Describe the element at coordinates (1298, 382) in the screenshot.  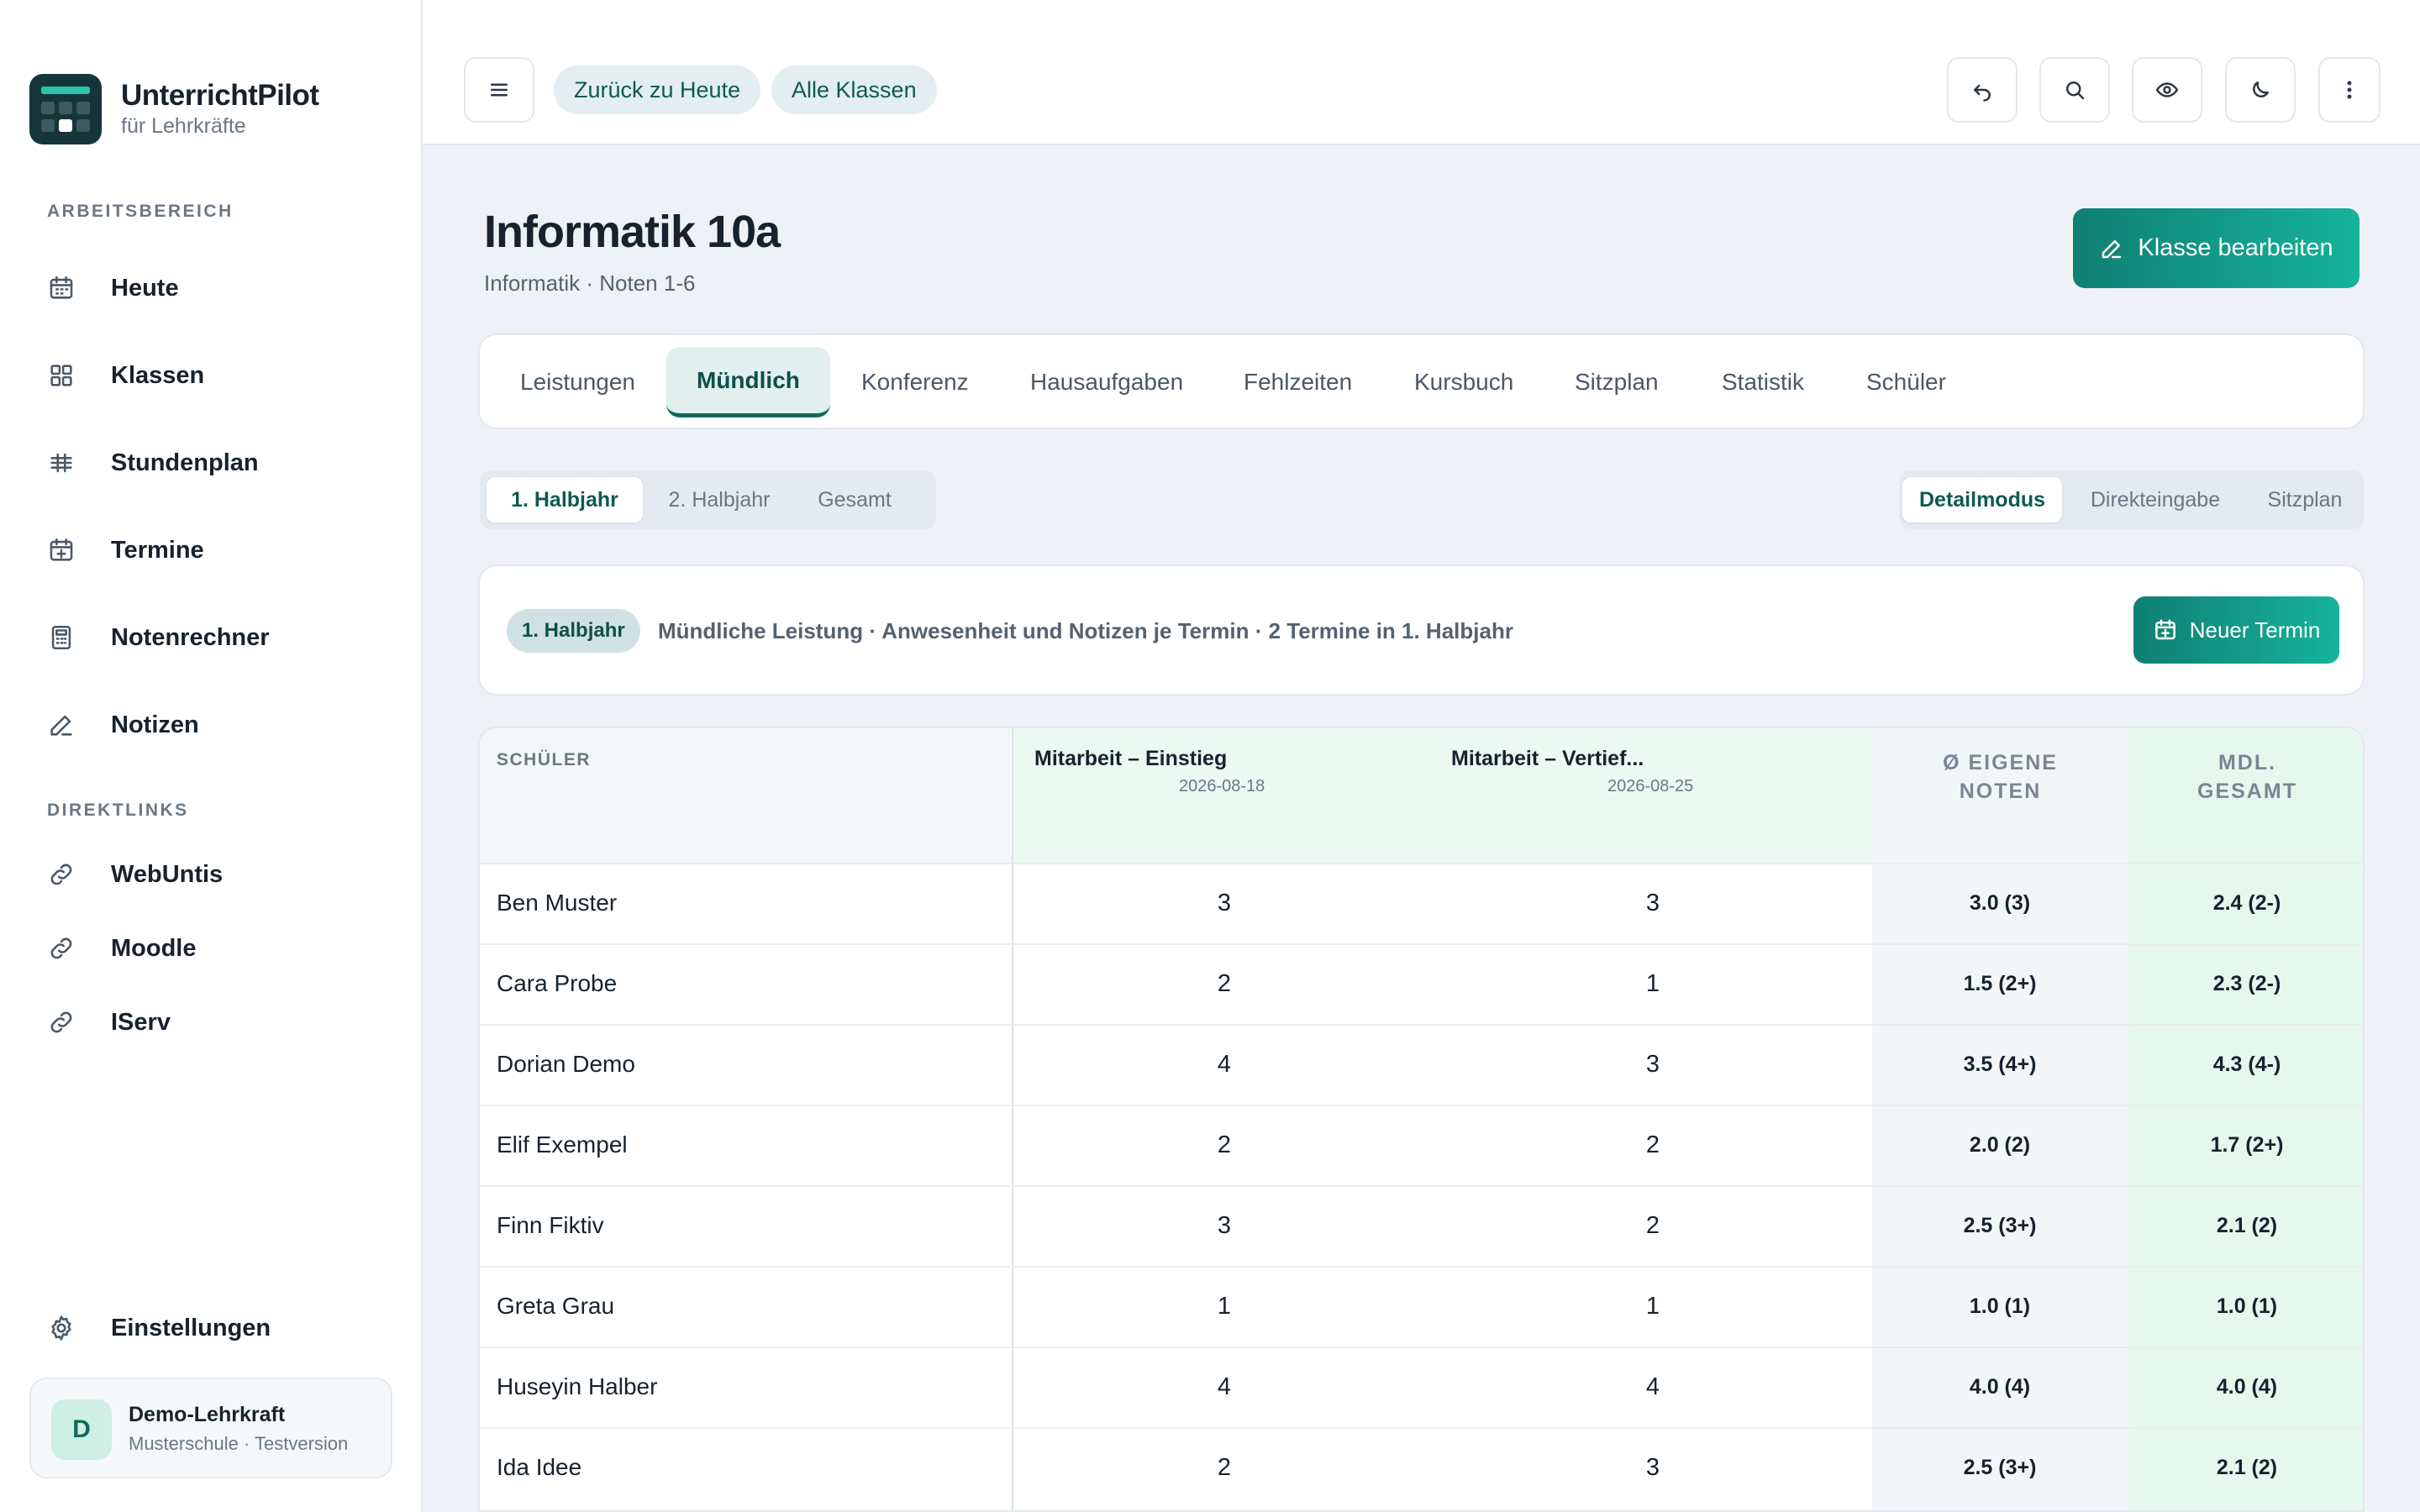
I see `tab-fehlzeiten: Fehlzeiten` at that location.